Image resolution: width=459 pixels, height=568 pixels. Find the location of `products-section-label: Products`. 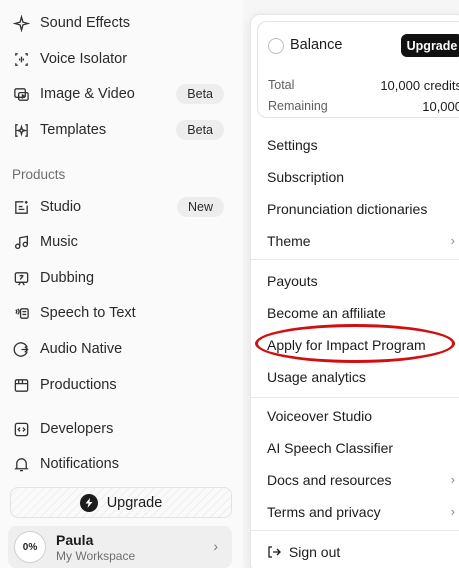

products-section-label: Products is located at coordinates (39, 174).